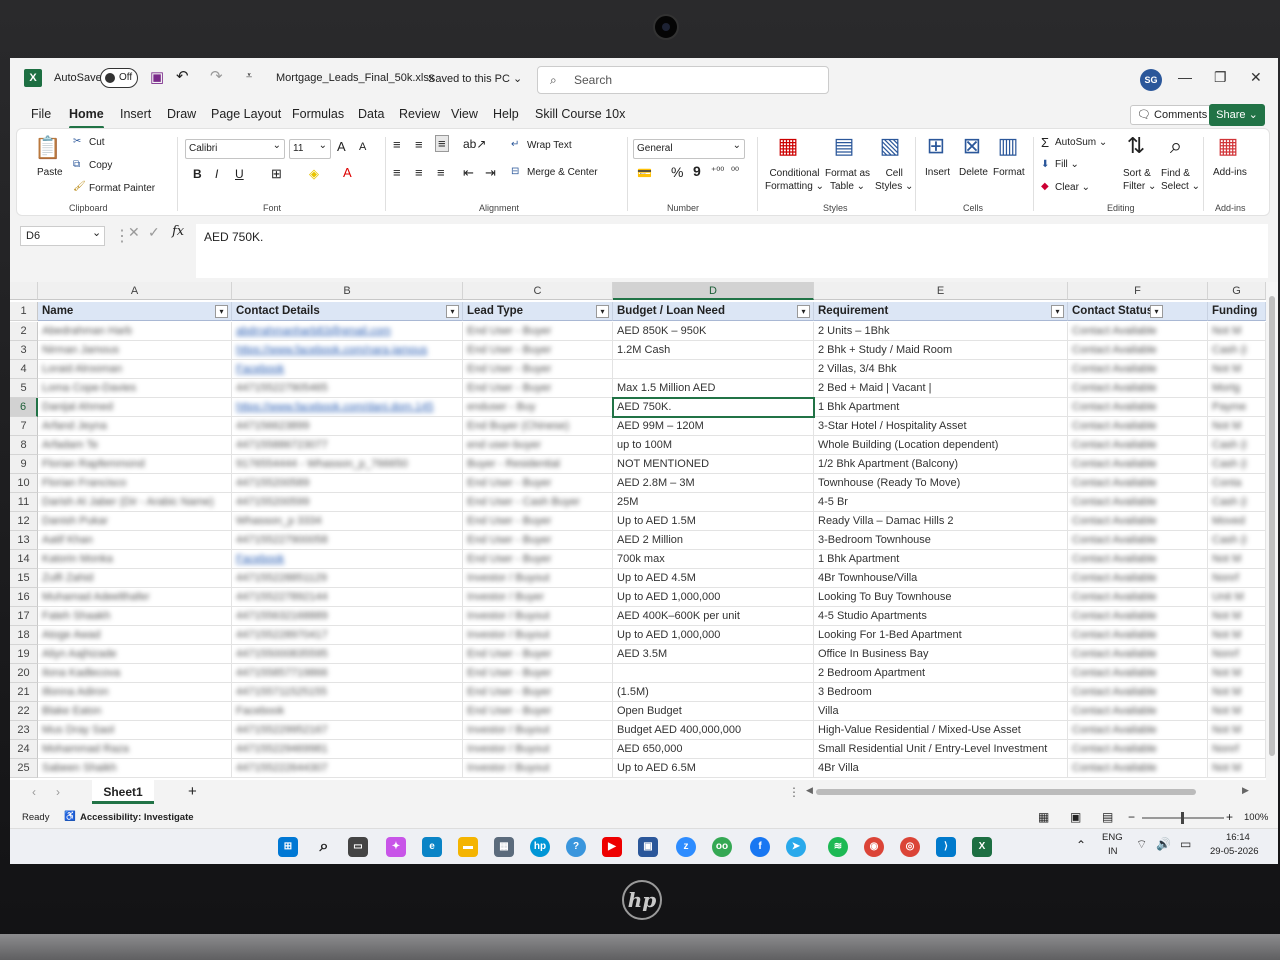 This screenshot has width=1280, height=960. I want to click on save-status: Saved to this PC ⌄, so click(475, 78).